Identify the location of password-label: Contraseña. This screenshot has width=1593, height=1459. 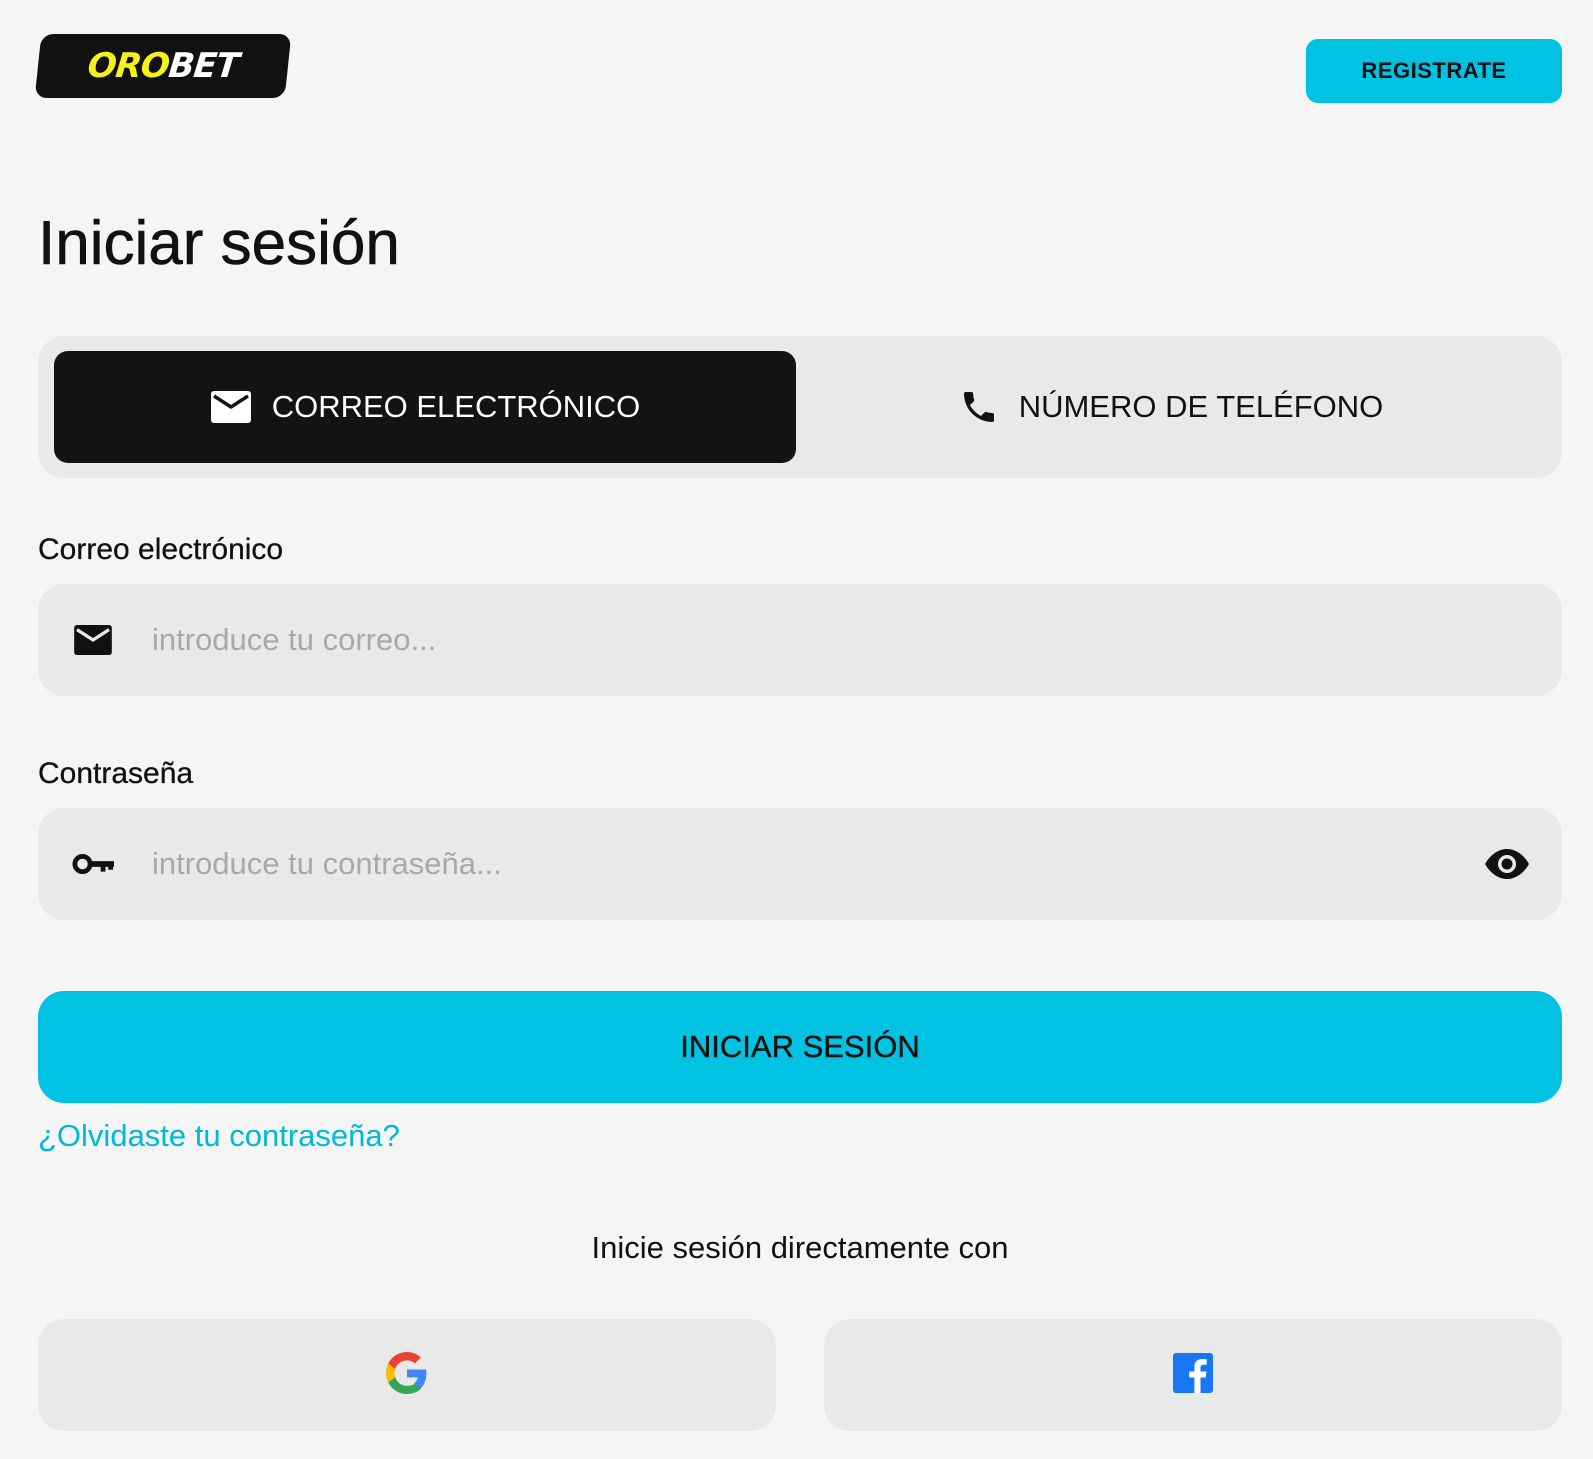
(116, 773).